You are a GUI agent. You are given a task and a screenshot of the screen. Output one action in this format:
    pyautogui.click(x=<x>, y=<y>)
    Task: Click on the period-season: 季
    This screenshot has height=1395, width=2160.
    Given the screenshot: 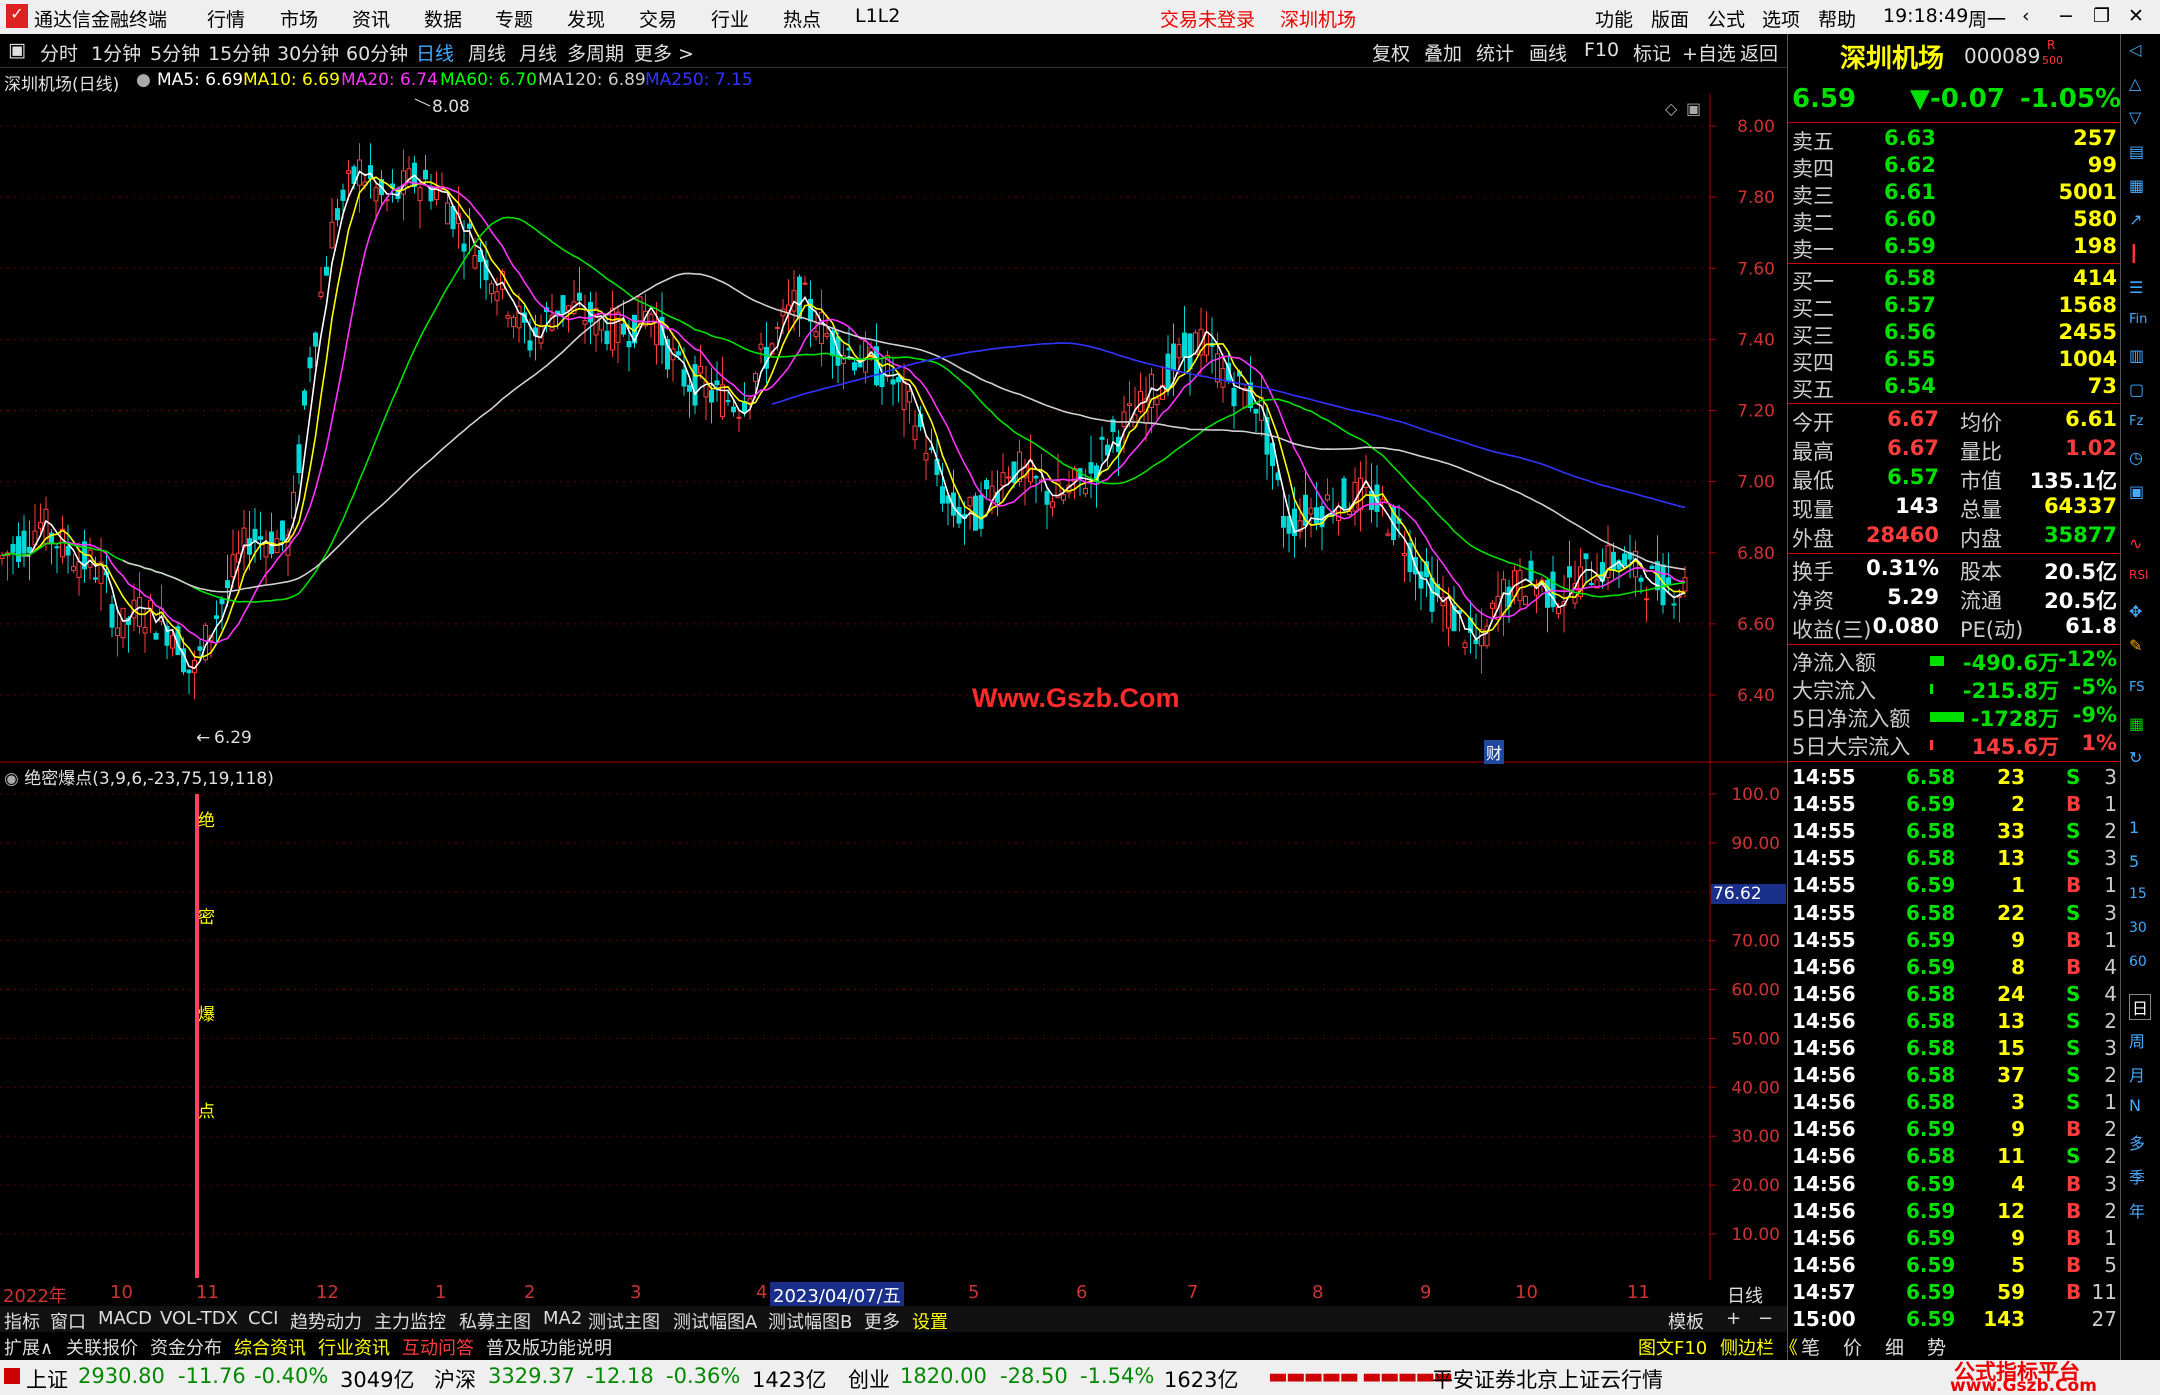 What is the action you would take?
    pyautogui.click(x=2137, y=1176)
    